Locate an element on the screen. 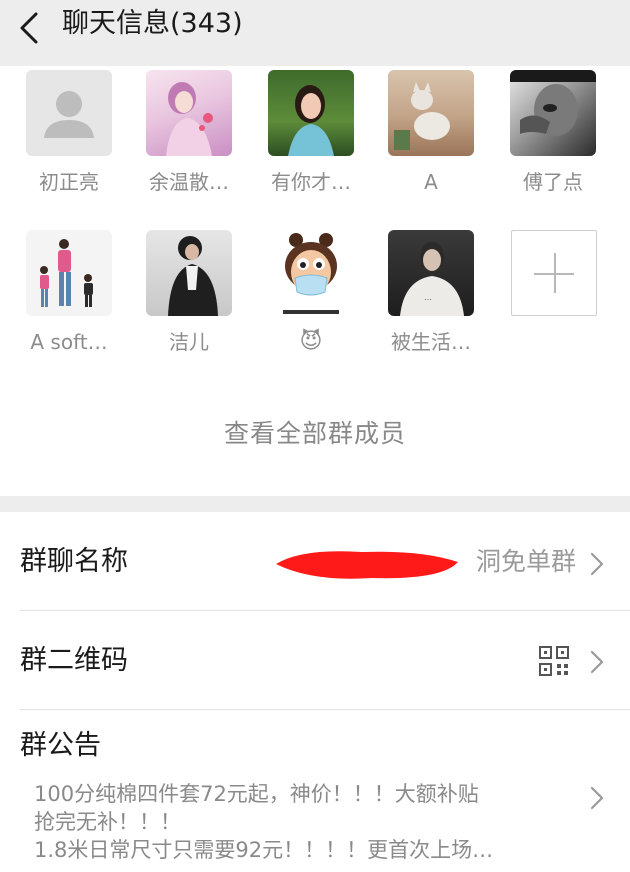 The height and width of the screenshot is (872, 630). notice-line: 100分纯棉四件套72元起，神价！！！大额补贴 is located at coordinates (256, 794).